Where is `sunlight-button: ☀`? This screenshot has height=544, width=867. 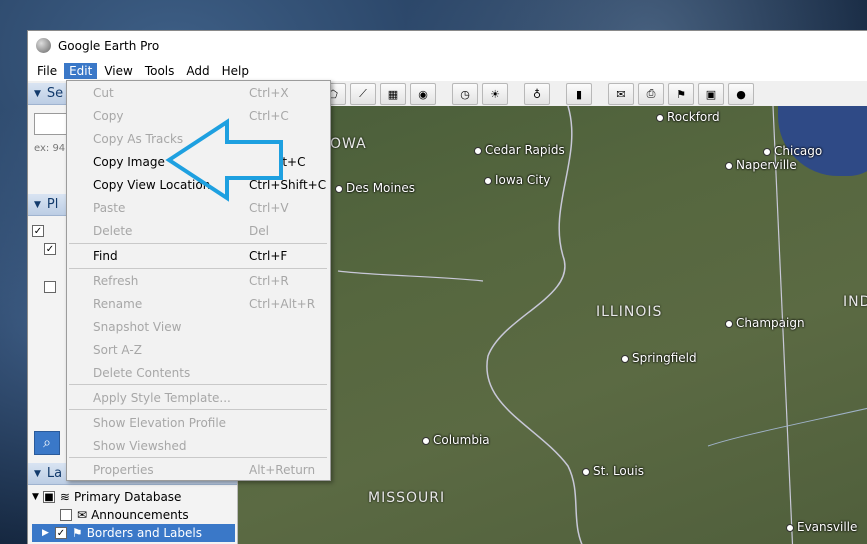
sunlight-button: ☀ is located at coordinates (495, 94).